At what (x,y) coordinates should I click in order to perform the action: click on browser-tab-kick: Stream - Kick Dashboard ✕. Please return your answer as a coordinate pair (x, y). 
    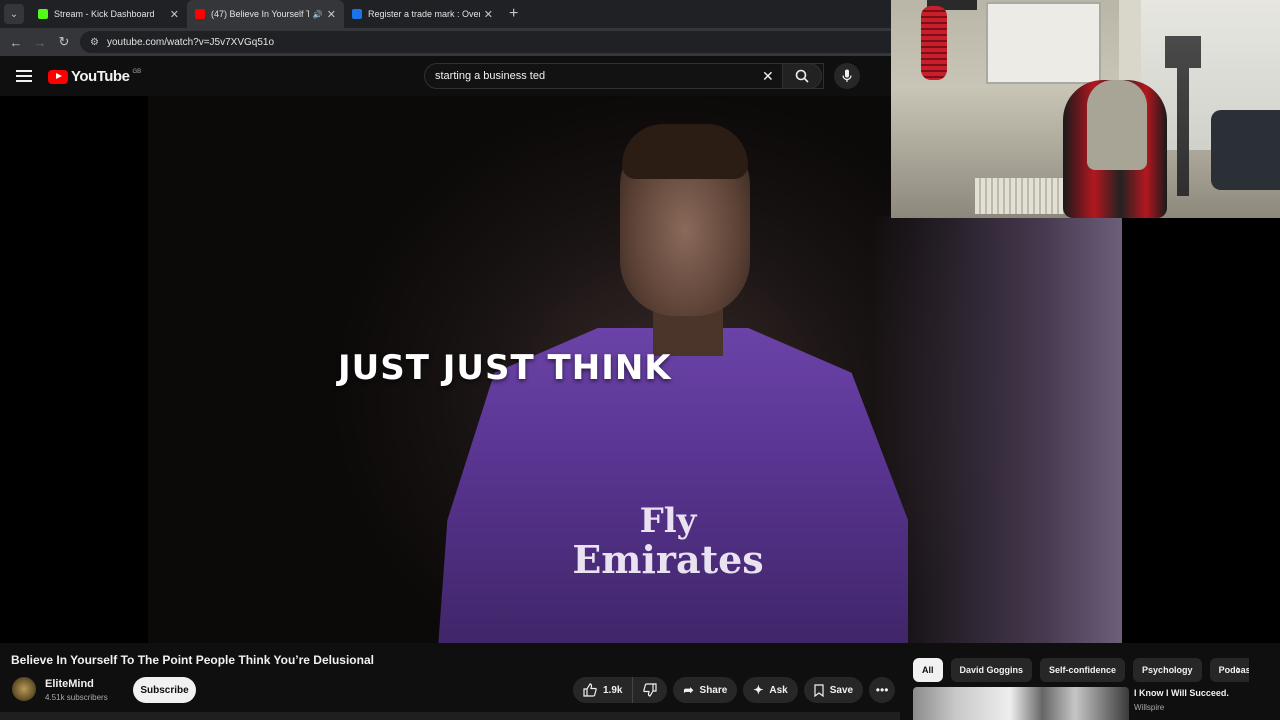
    Looking at the image, I should click on (108, 14).